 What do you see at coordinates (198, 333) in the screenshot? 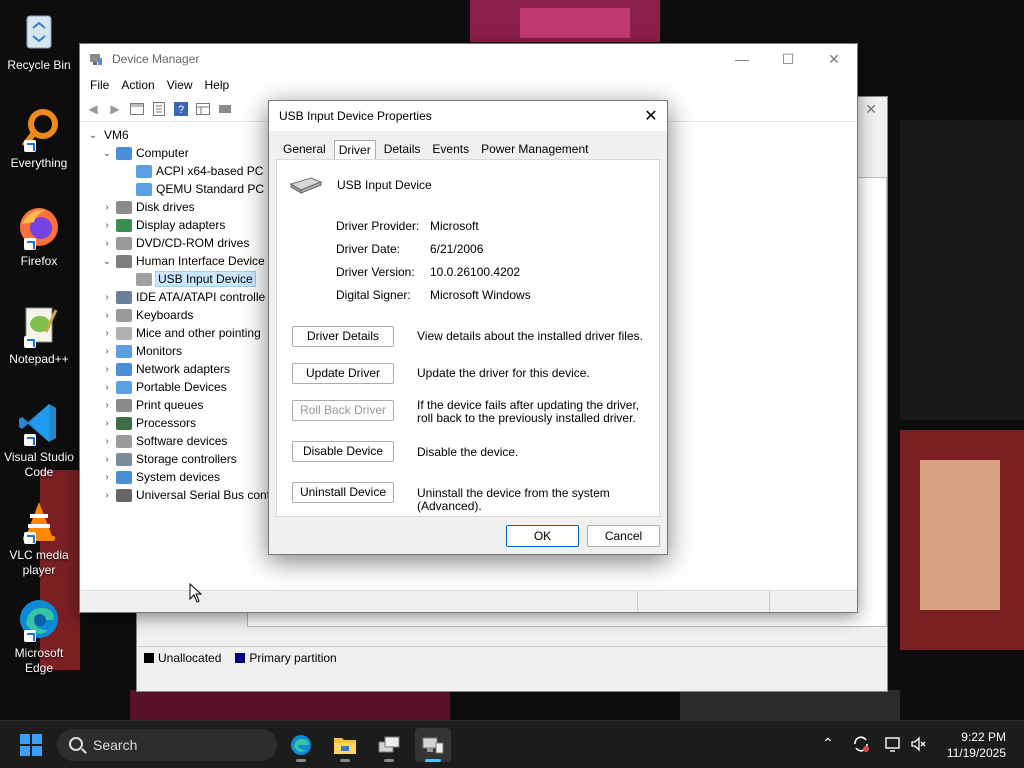
I see `tree-node-label: Mice and other pointing` at bounding box center [198, 333].